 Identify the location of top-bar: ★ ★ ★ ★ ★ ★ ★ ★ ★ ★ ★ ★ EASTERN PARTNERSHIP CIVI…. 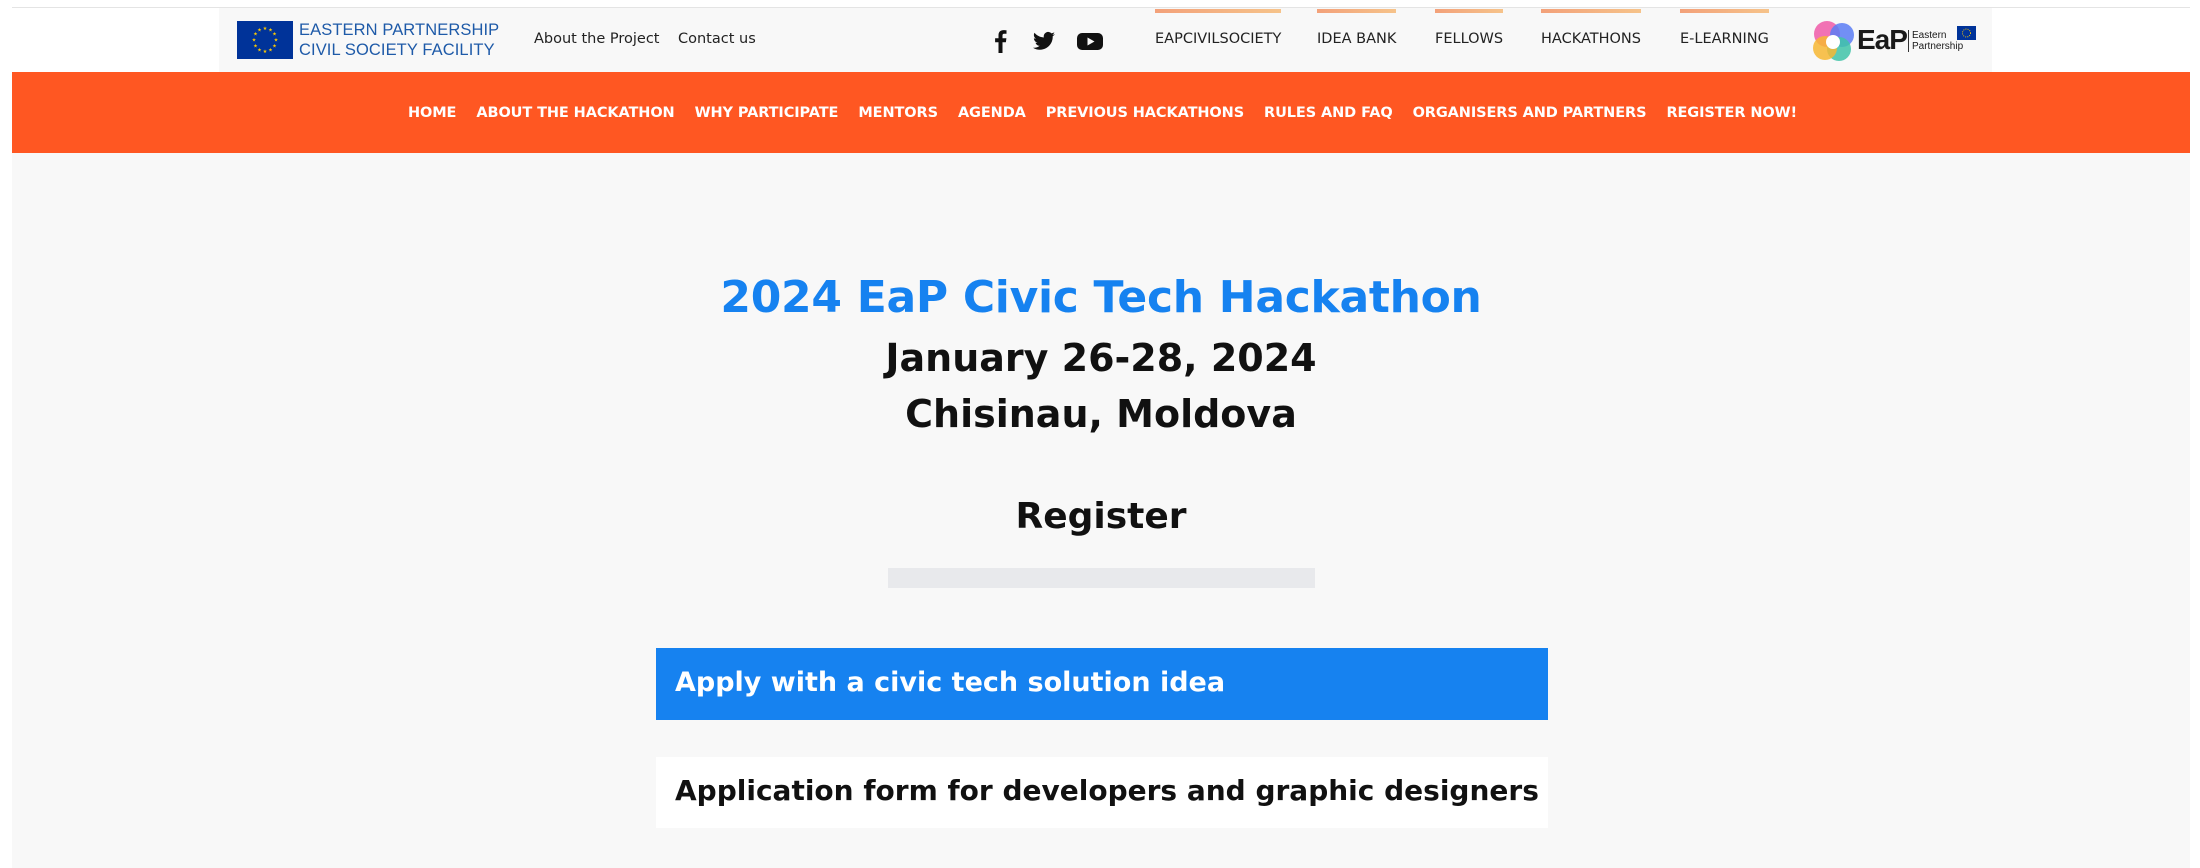
(1101, 36).